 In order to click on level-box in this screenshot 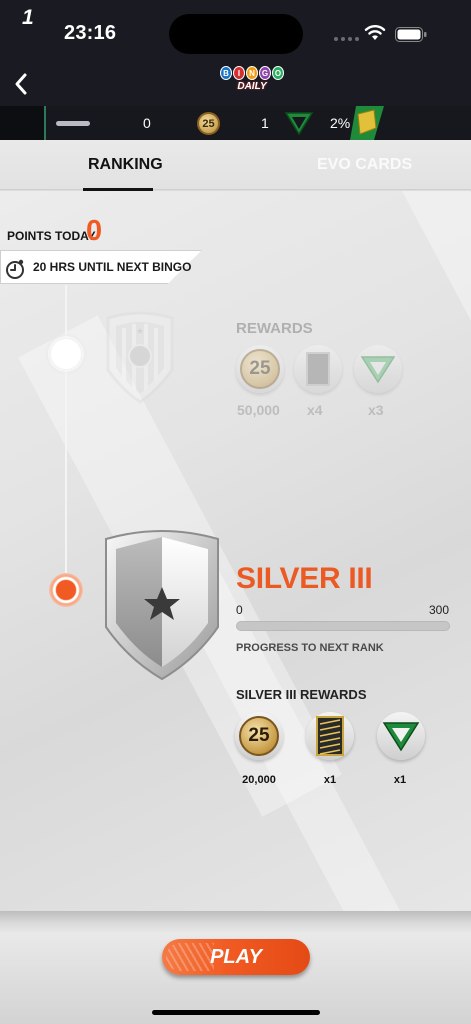, I will do `click(23, 123)`.